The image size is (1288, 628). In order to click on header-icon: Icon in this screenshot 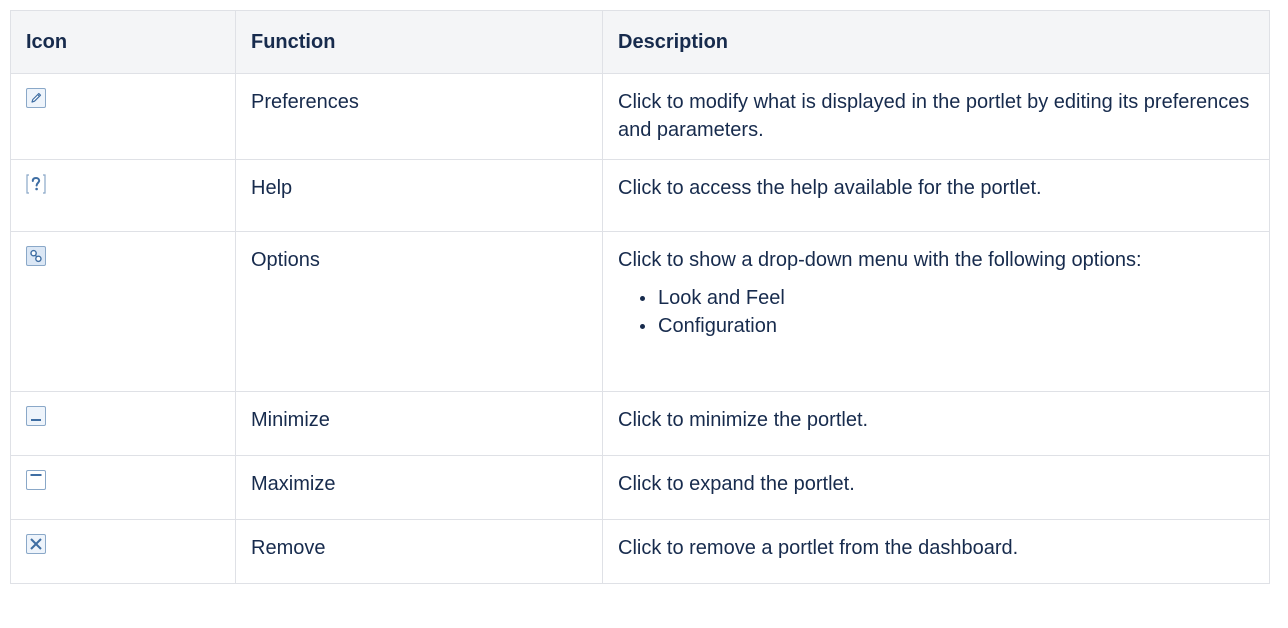, I will do `click(123, 42)`.